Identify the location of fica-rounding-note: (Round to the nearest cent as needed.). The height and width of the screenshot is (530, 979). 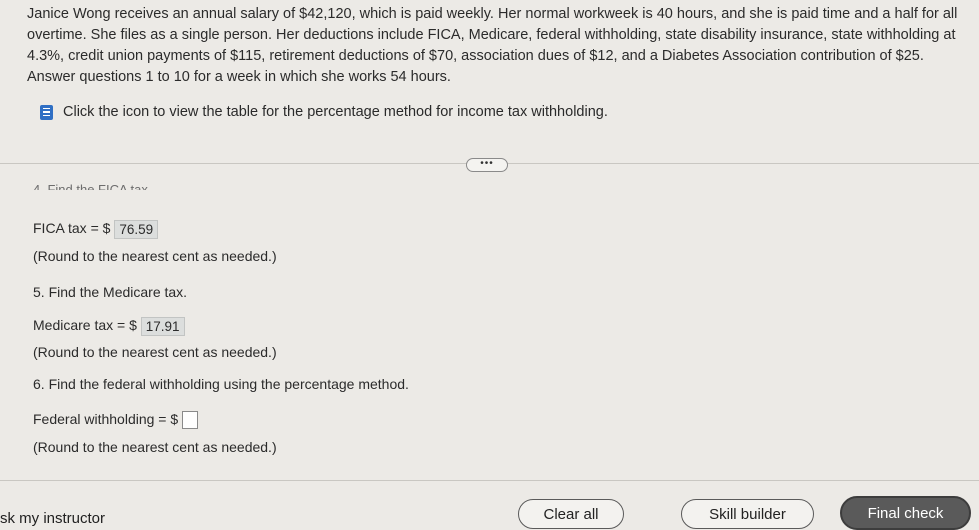
(155, 256).